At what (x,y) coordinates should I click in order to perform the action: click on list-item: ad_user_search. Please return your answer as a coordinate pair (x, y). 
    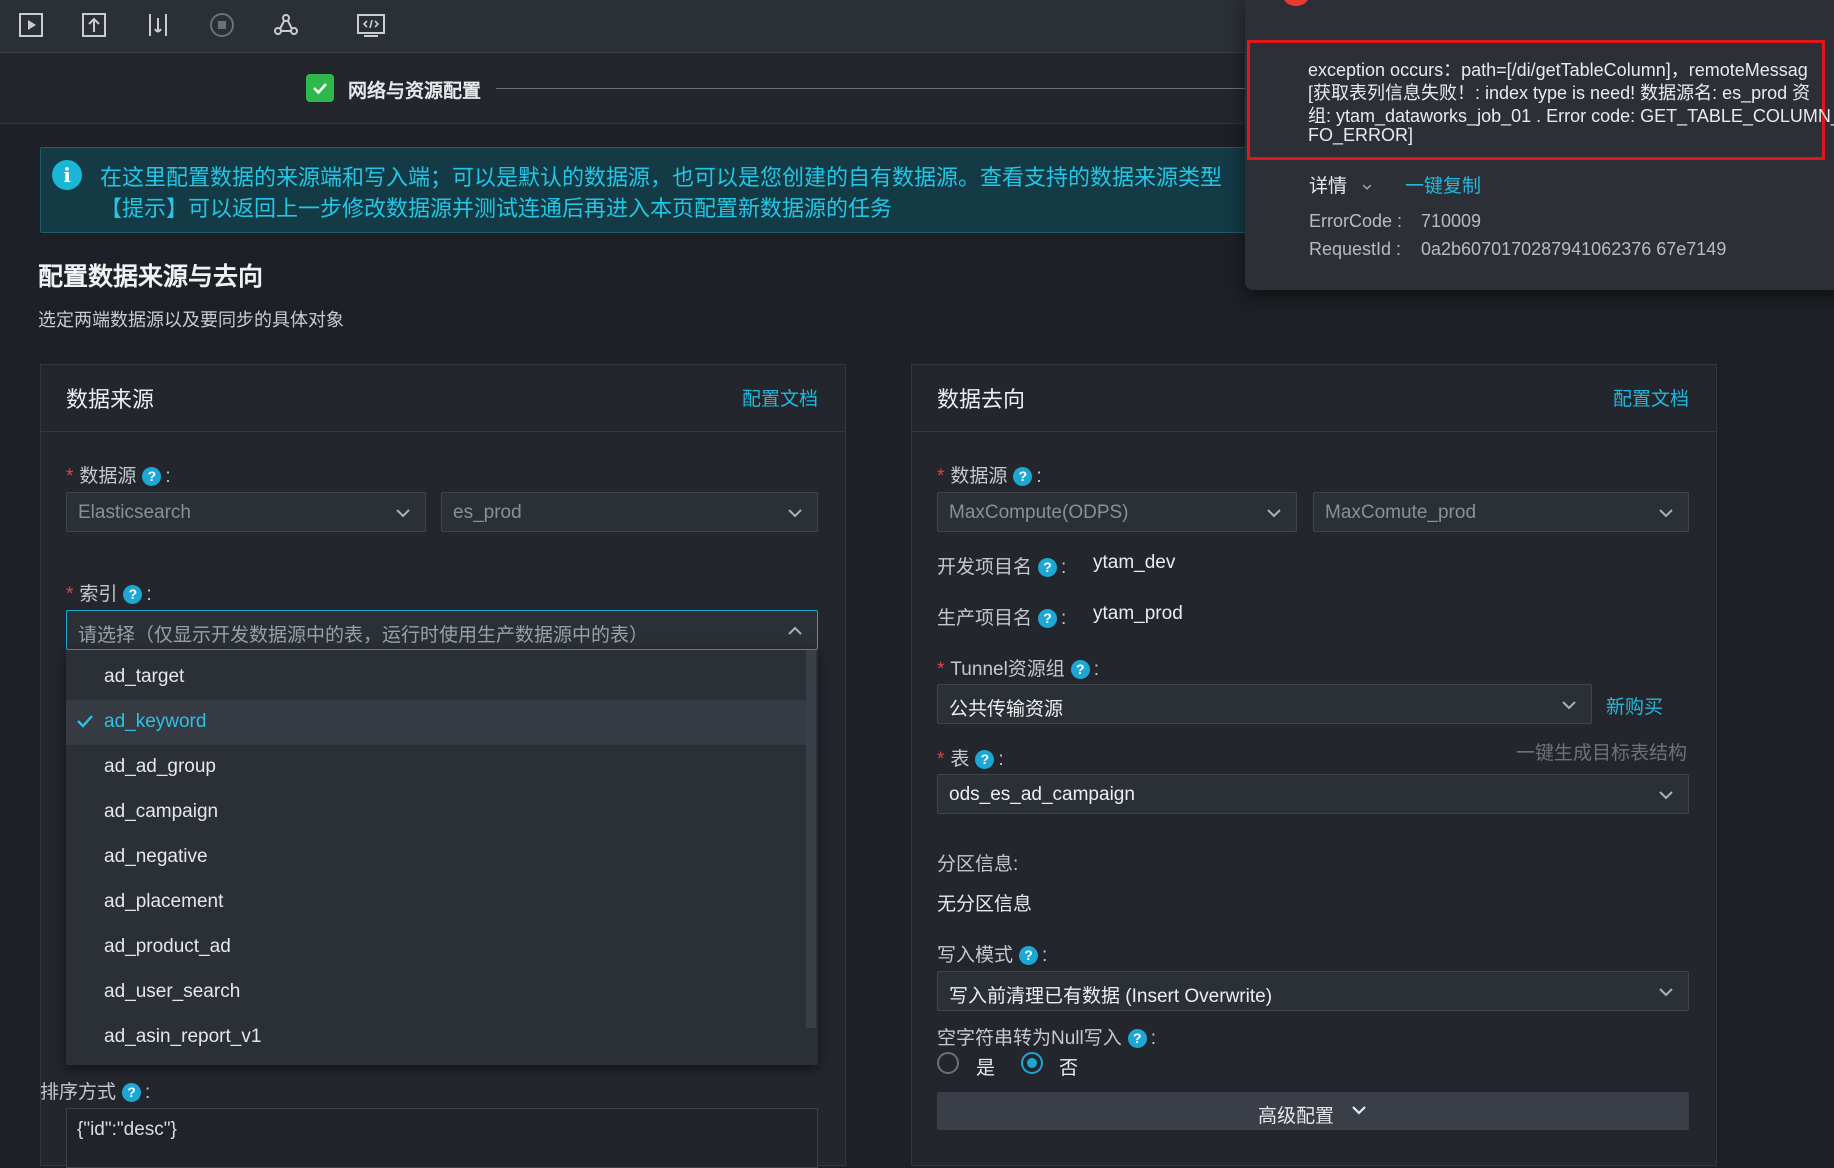
    Looking at the image, I should click on (436, 992).